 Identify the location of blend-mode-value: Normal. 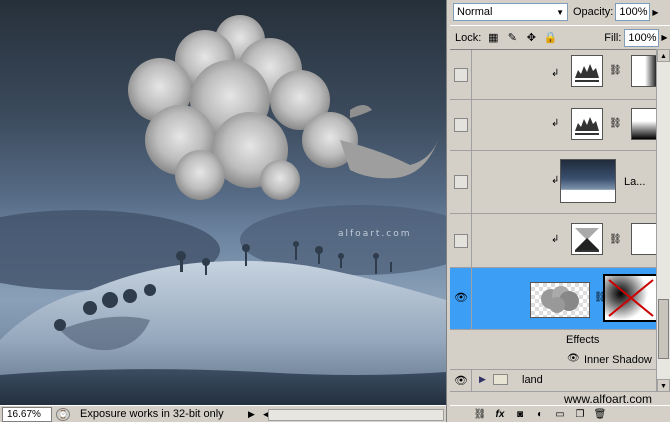
(475, 12).